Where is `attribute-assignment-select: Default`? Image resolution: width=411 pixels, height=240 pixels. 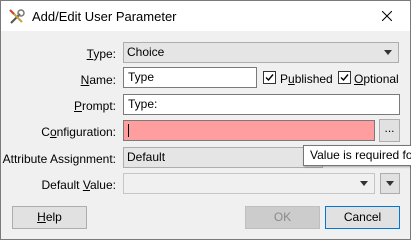
attribute-assignment-select: Default is located at coordinates (223, 157).